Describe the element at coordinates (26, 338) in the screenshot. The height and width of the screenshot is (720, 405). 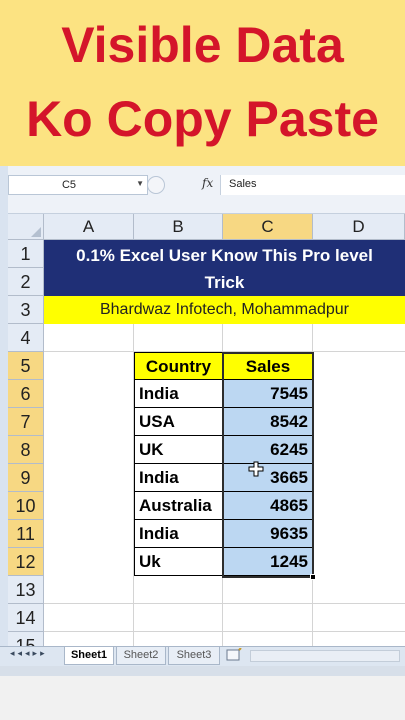
I see `row-header-4: 4` at that location.